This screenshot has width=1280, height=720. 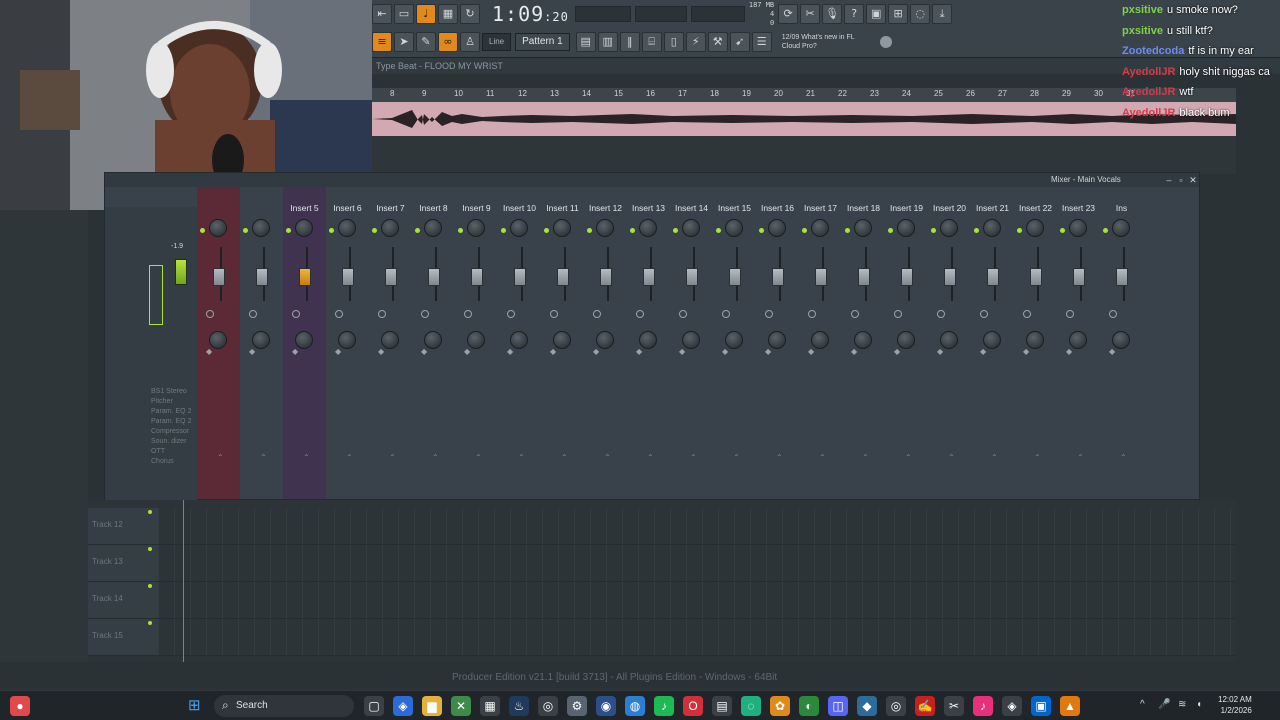 What do you see at coordinates (404, 14) in the screenshot?
I see `pat-song-toggle: ▭` at bounding box center [404, 14].